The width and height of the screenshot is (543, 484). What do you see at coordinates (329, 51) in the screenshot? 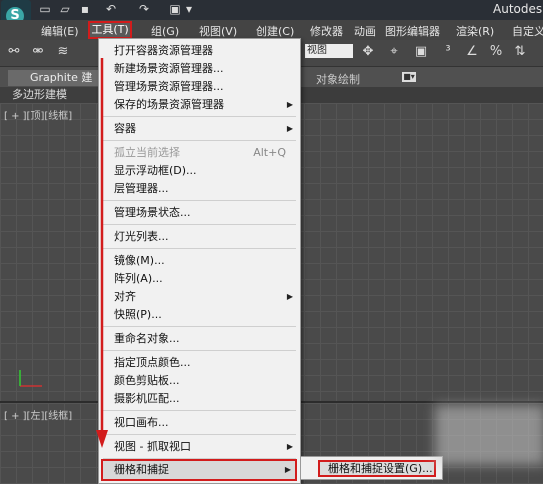
I see `reference-coordinate-select: 视图` at bounding box center [329, 51].